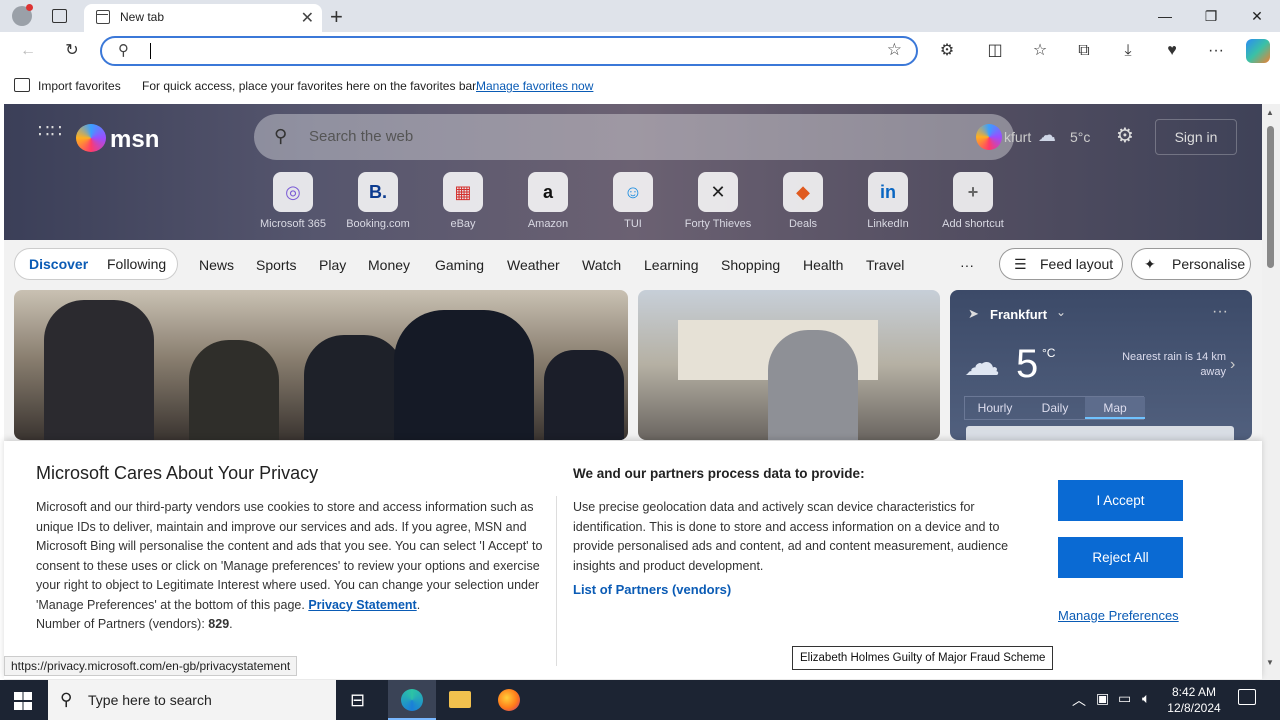  I want to click on weather-cloud-icon: ☁, so click(982, 362).